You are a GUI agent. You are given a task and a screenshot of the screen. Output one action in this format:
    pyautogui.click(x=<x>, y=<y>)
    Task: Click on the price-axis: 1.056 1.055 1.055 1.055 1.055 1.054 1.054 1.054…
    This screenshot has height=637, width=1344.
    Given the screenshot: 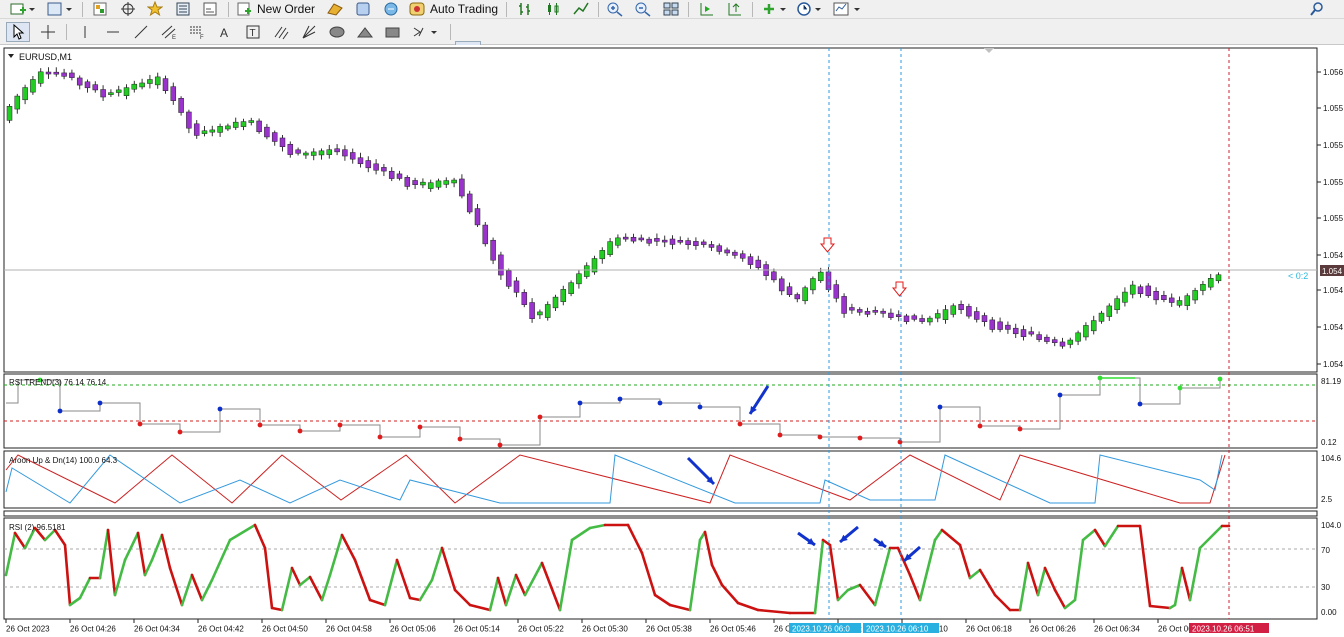 What is the action you would take?
    pyautogui.click(x=1330, y=218)
    